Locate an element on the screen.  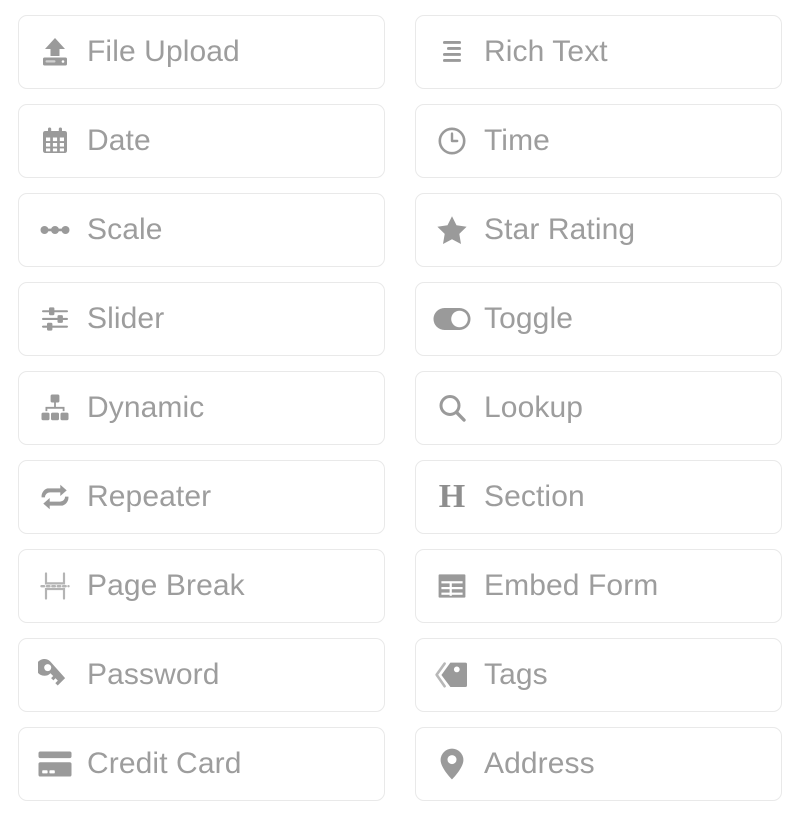
credit-card-icon is located at coordinates (55, 764).